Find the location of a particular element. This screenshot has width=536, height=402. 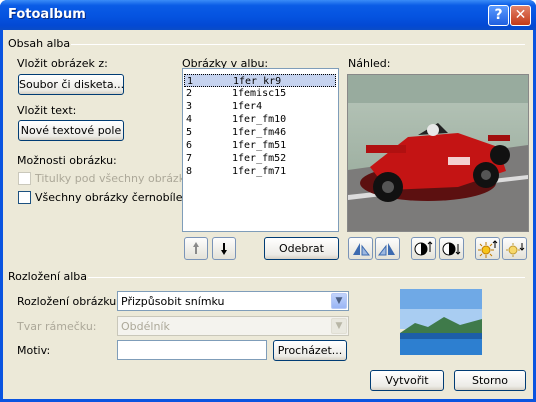

create-button: Vytvořit is located at coordinates (407, 380).